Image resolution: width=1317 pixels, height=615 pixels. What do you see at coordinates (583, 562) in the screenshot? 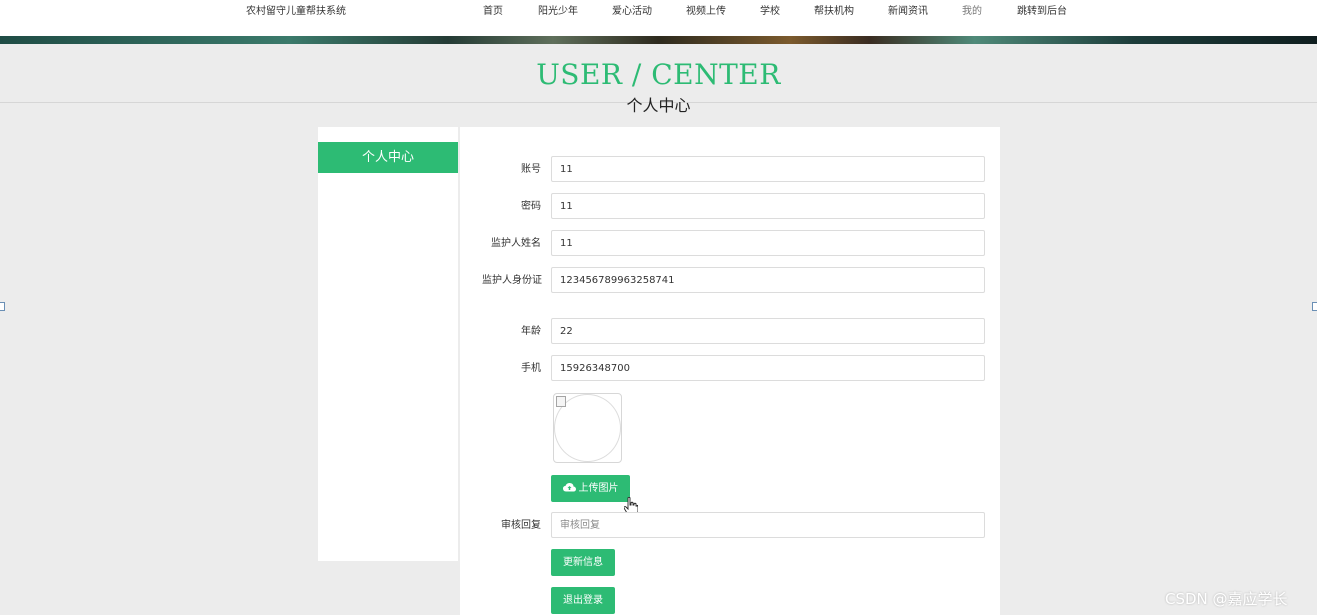
I see `update-info-button: 更新信息` at bounding box center [583, 562].